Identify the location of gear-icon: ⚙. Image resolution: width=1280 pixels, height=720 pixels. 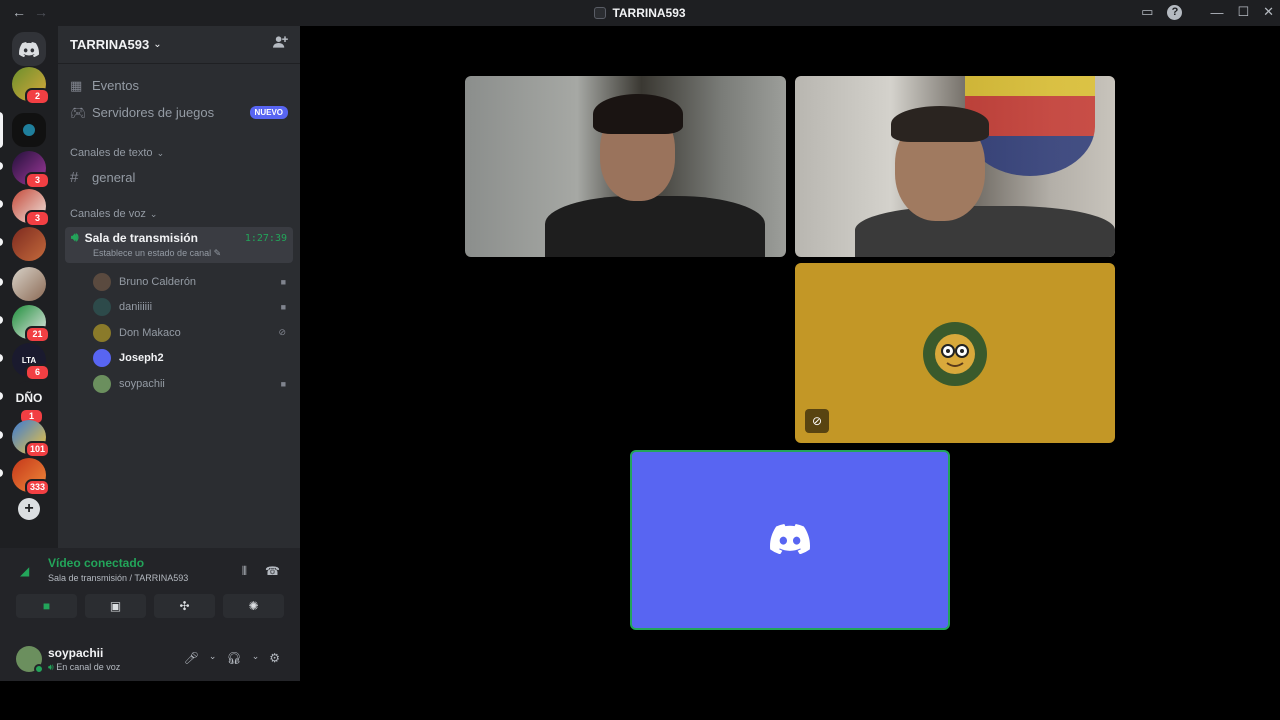
(274, 658).